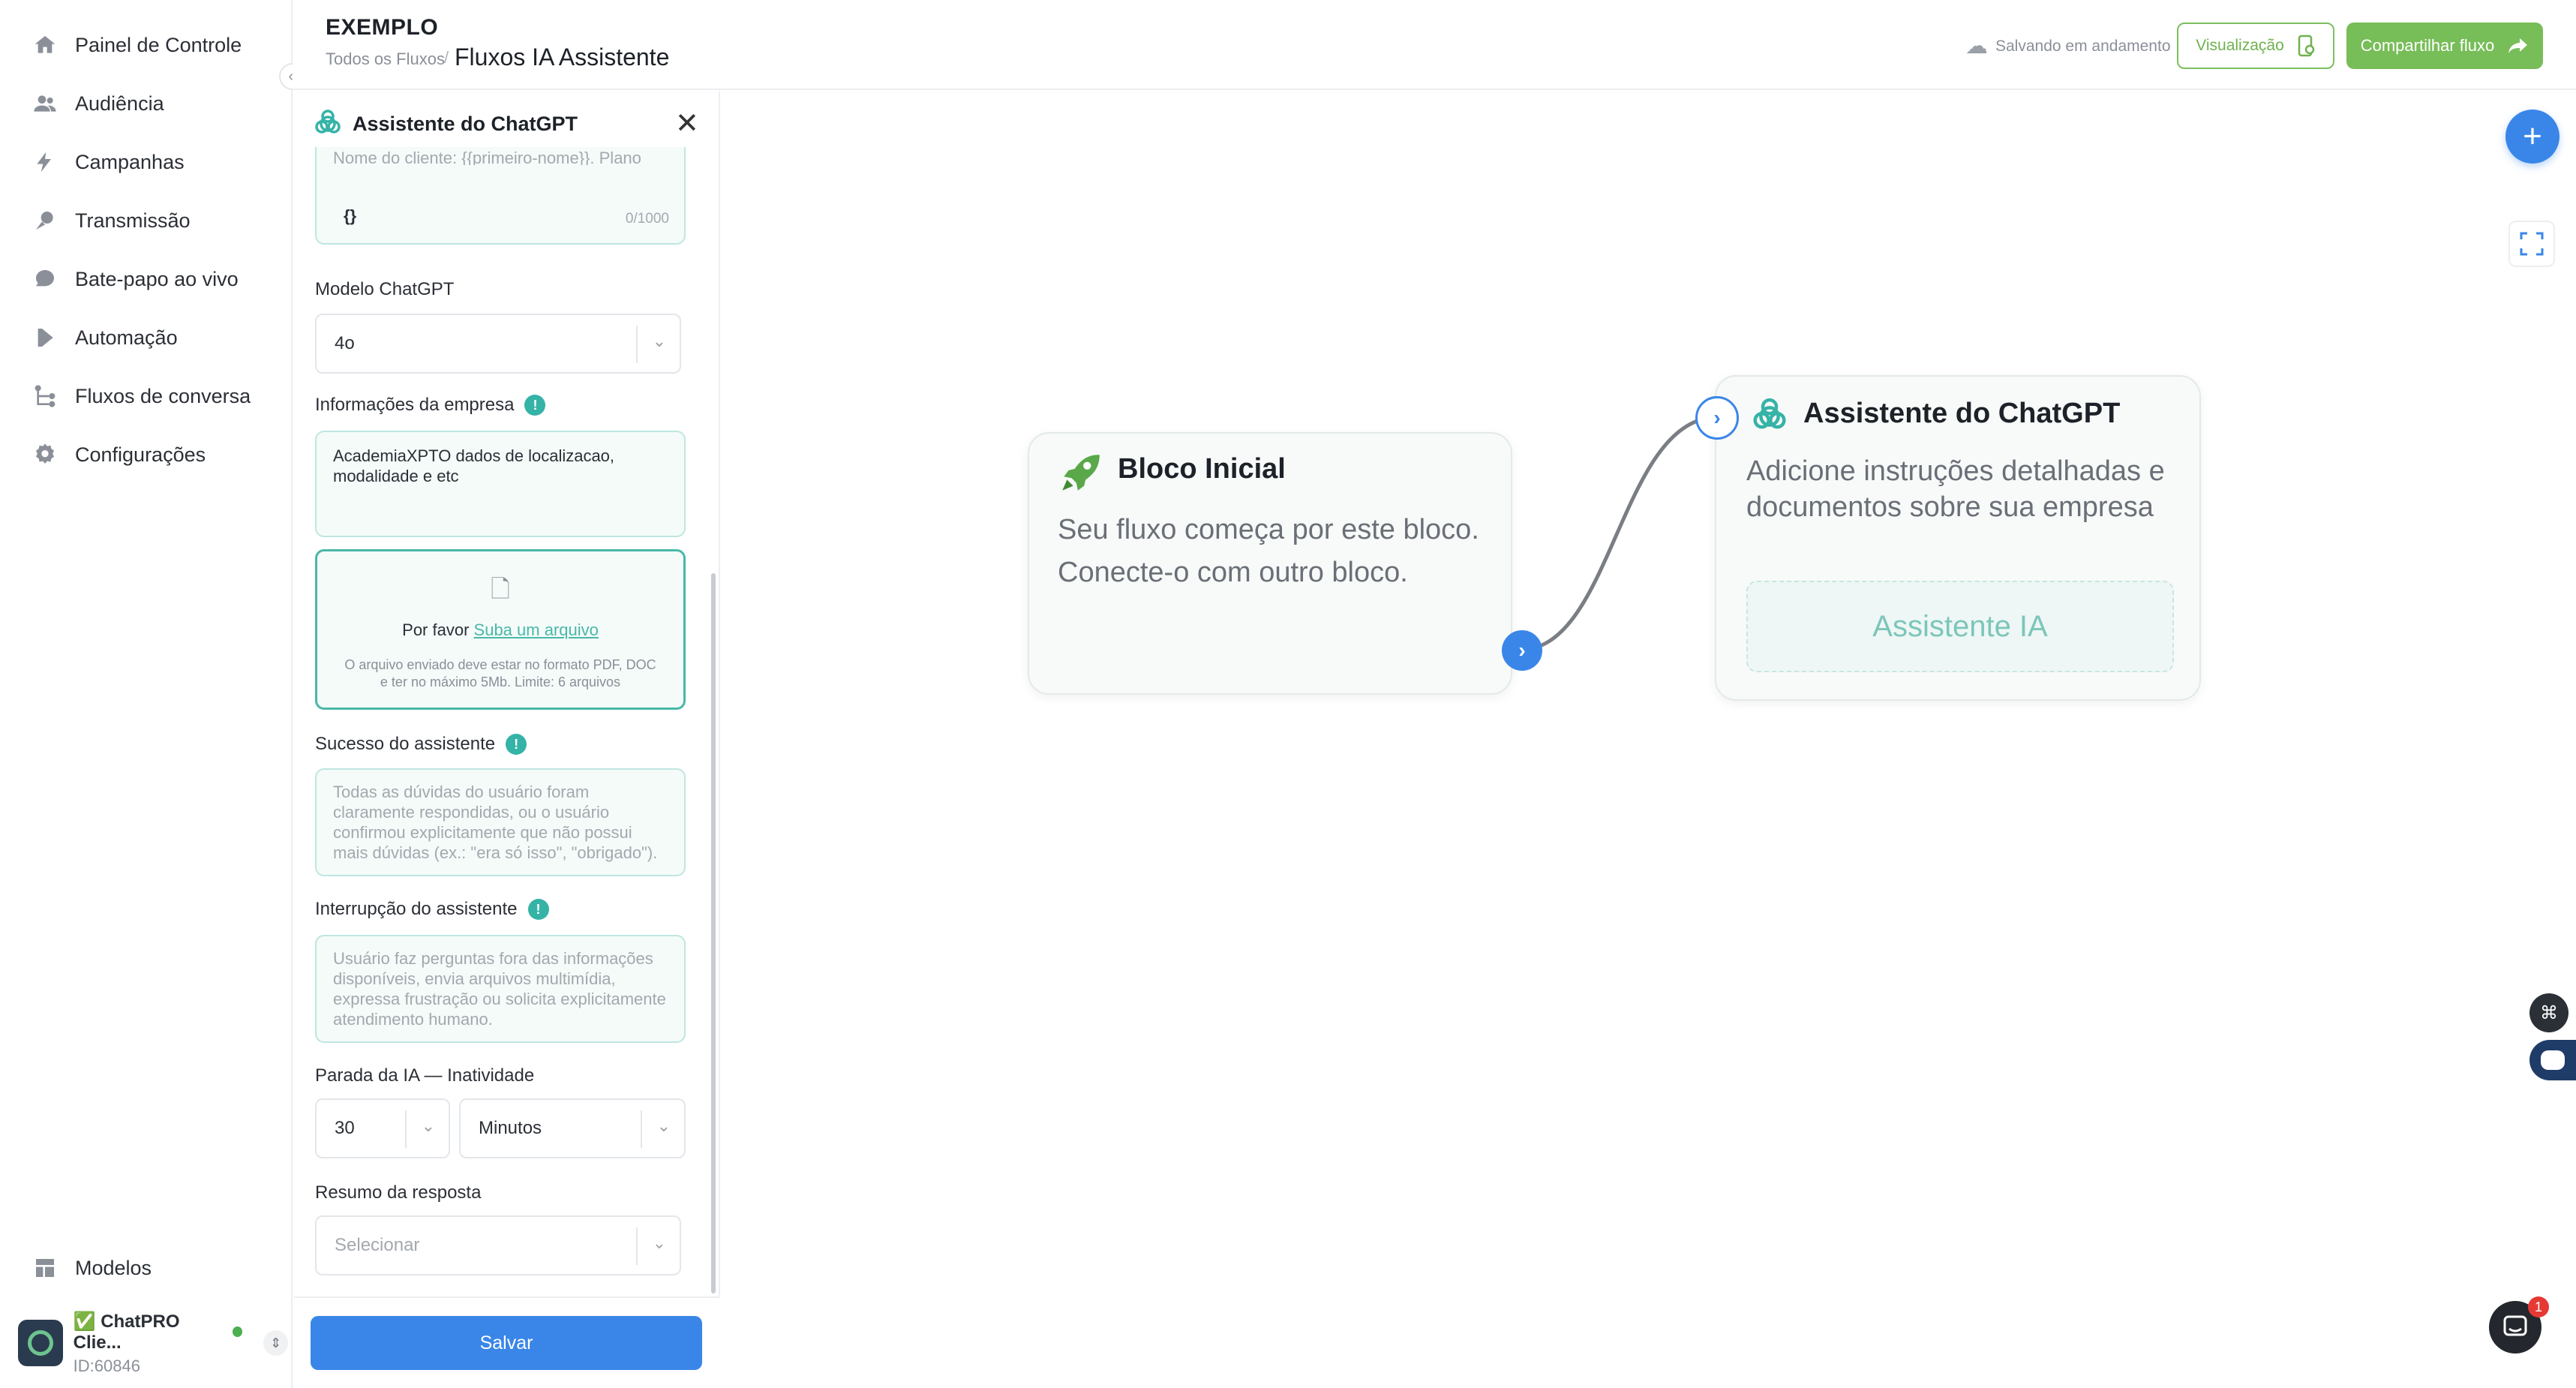  What do you see at coordinates (2515, 1325) in the screenshot?
I see `chat-icon` at bounding box center [2515, 1325].